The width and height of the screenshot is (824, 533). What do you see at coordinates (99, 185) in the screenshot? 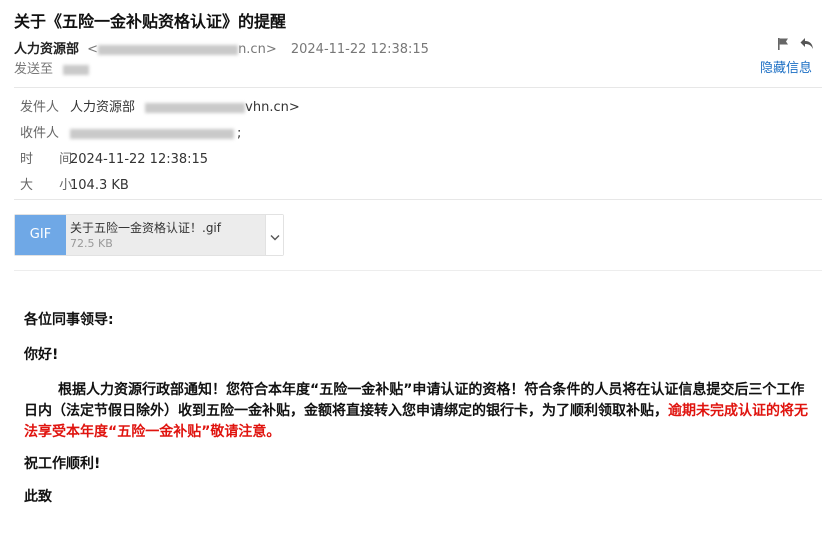
I see `size-value: 104.3 KB` at bounding box center [99, 185].